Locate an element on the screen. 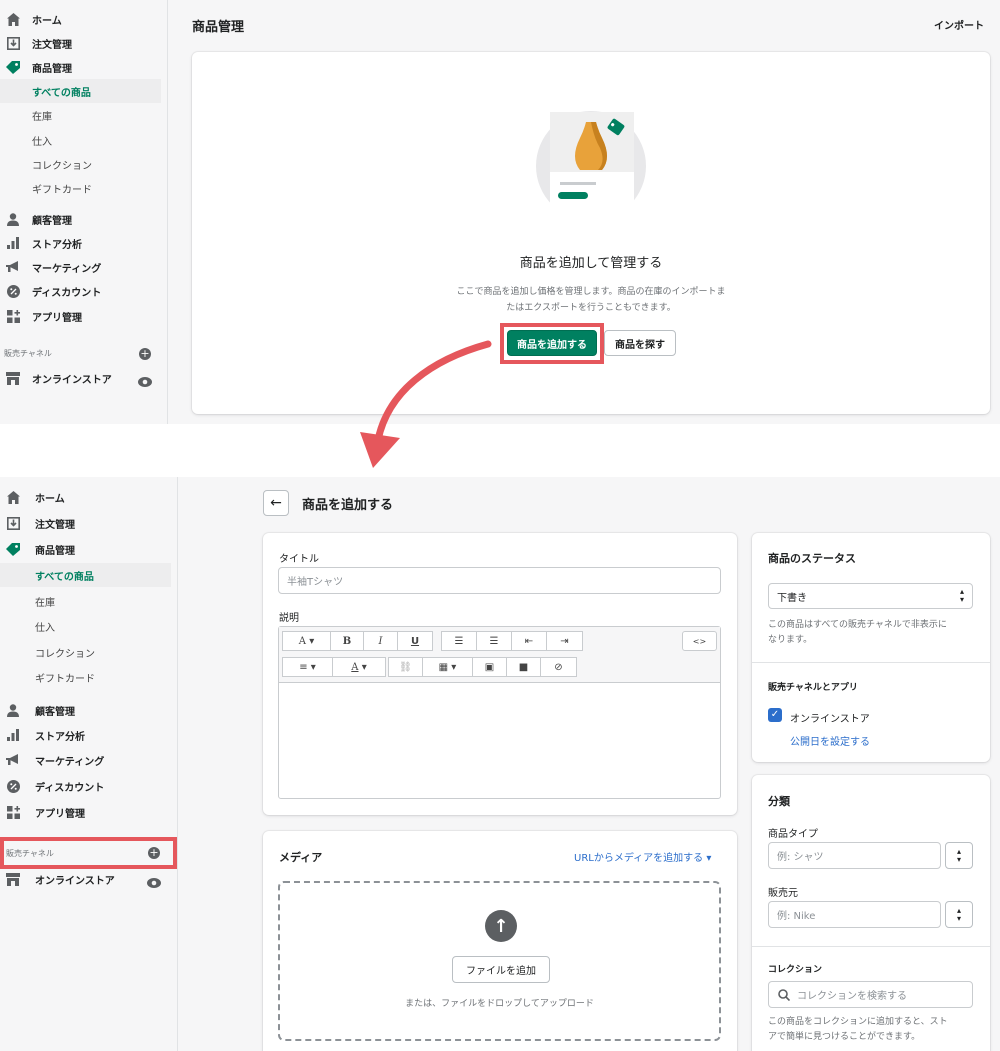 The width and height of the screenshot is (1000, 1051). apps-icon is located at coordinates (13, 812).